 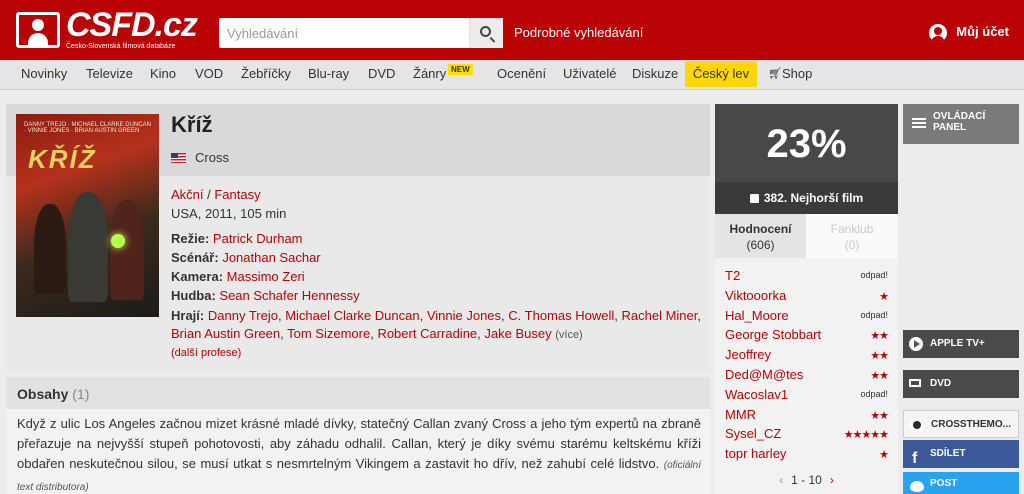 What do you see at coordinates (243, 315) in the screenshot?
I see `cast-member: Danny Trejo` at bounding box center [243, 315].